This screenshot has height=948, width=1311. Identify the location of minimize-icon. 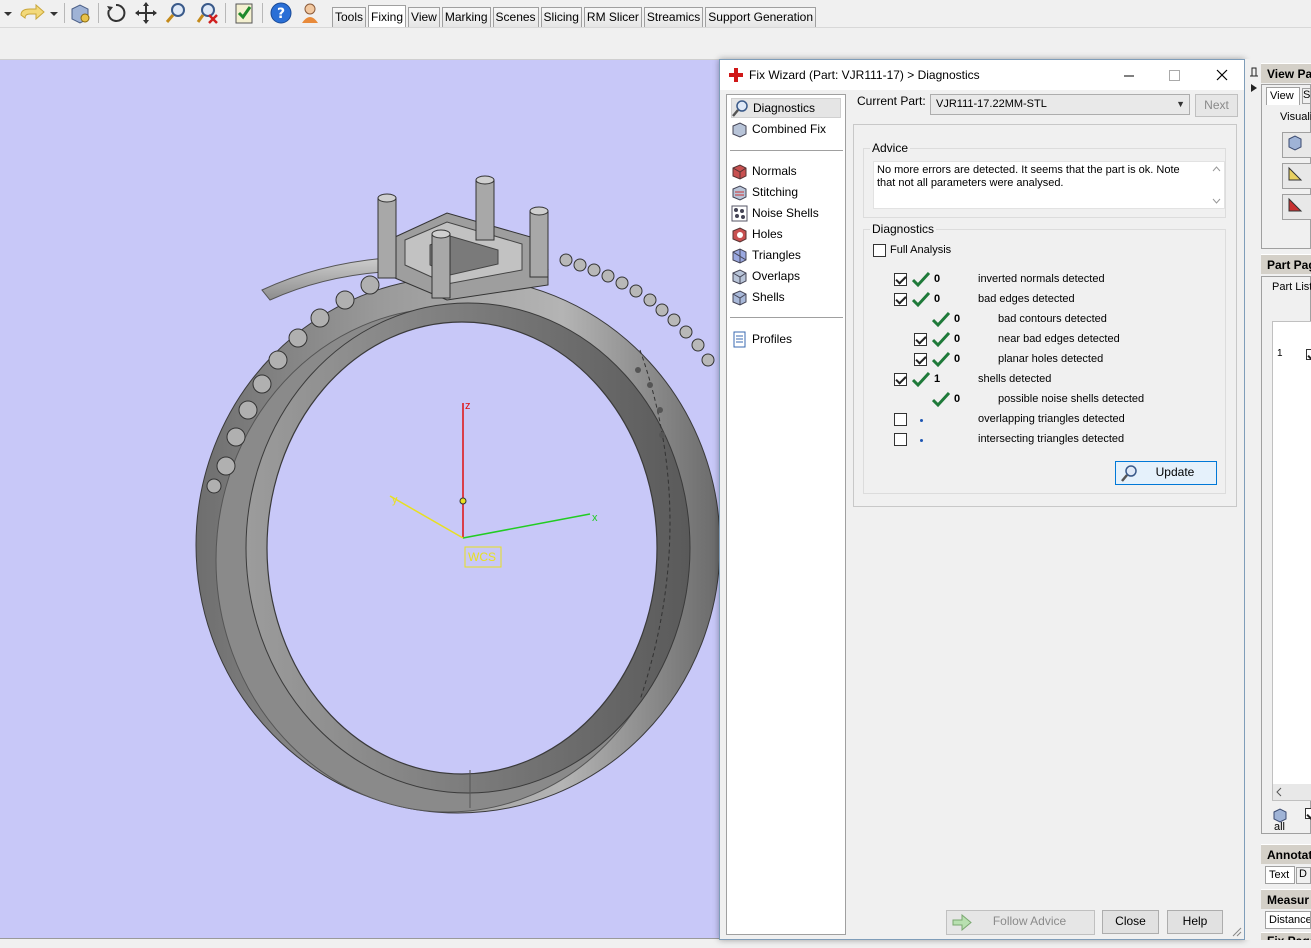
(1129, 75).